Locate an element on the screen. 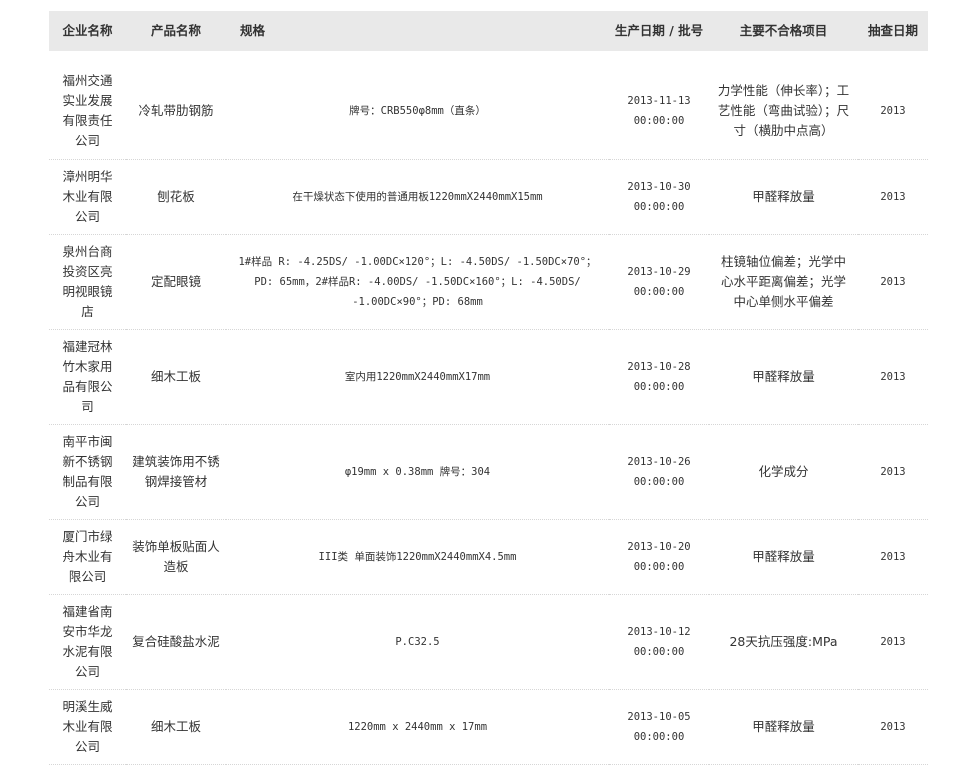 The image size is (958, 766). cell-product: 建筑装饰用不锈钢焊接管材 is located at coordinates (176, 471).